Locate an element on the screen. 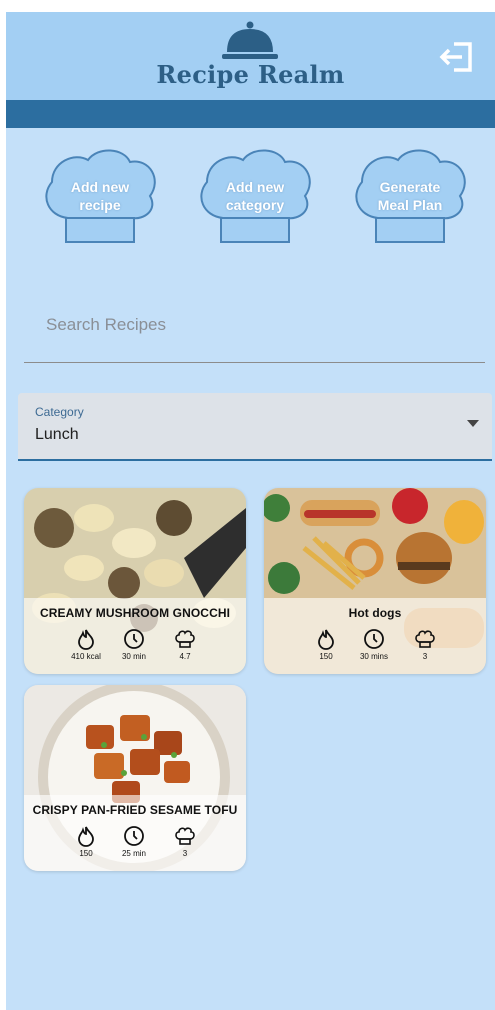 This screenshot has width=495, height=1010. search-input is located at coordinates (256, 325).